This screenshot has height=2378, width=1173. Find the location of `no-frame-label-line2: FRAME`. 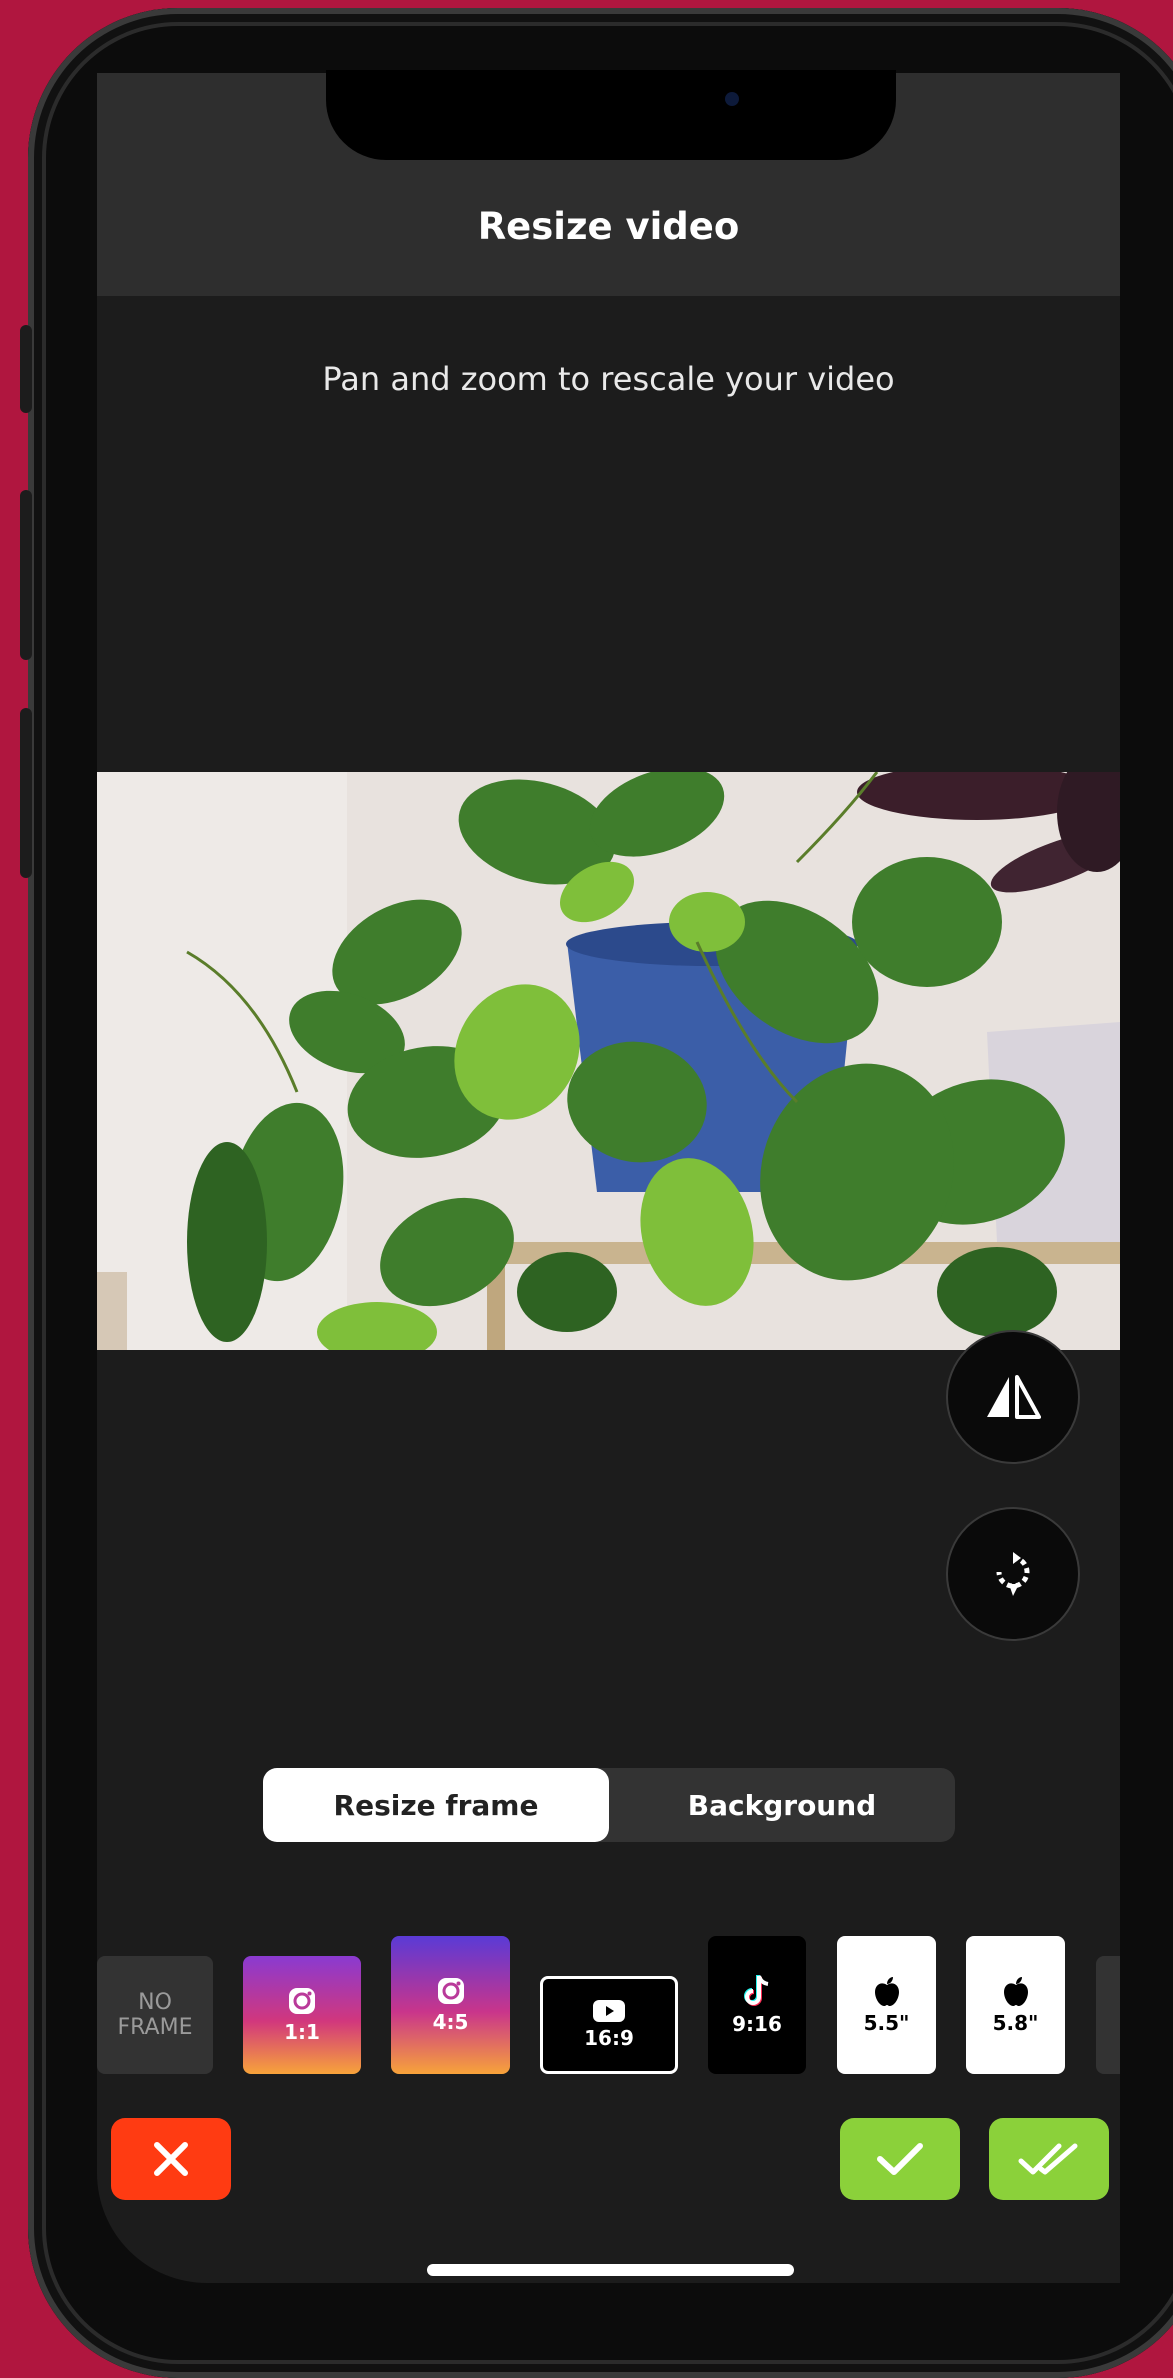

no-frame-label-line2: FRAME is located at coordinates (155, 2027).